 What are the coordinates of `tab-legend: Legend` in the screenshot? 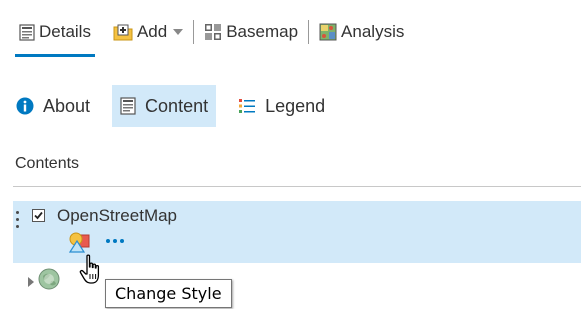 It's located at (281, 106).